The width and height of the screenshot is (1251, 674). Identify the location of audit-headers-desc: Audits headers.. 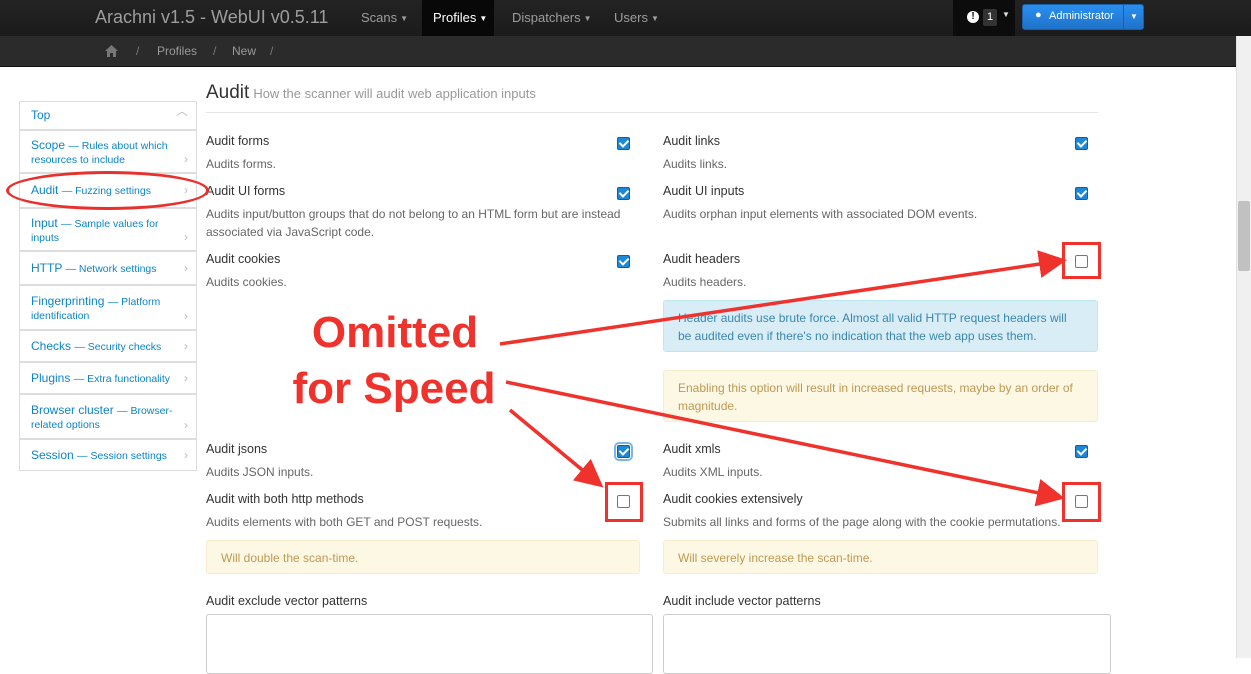
(705, 282).